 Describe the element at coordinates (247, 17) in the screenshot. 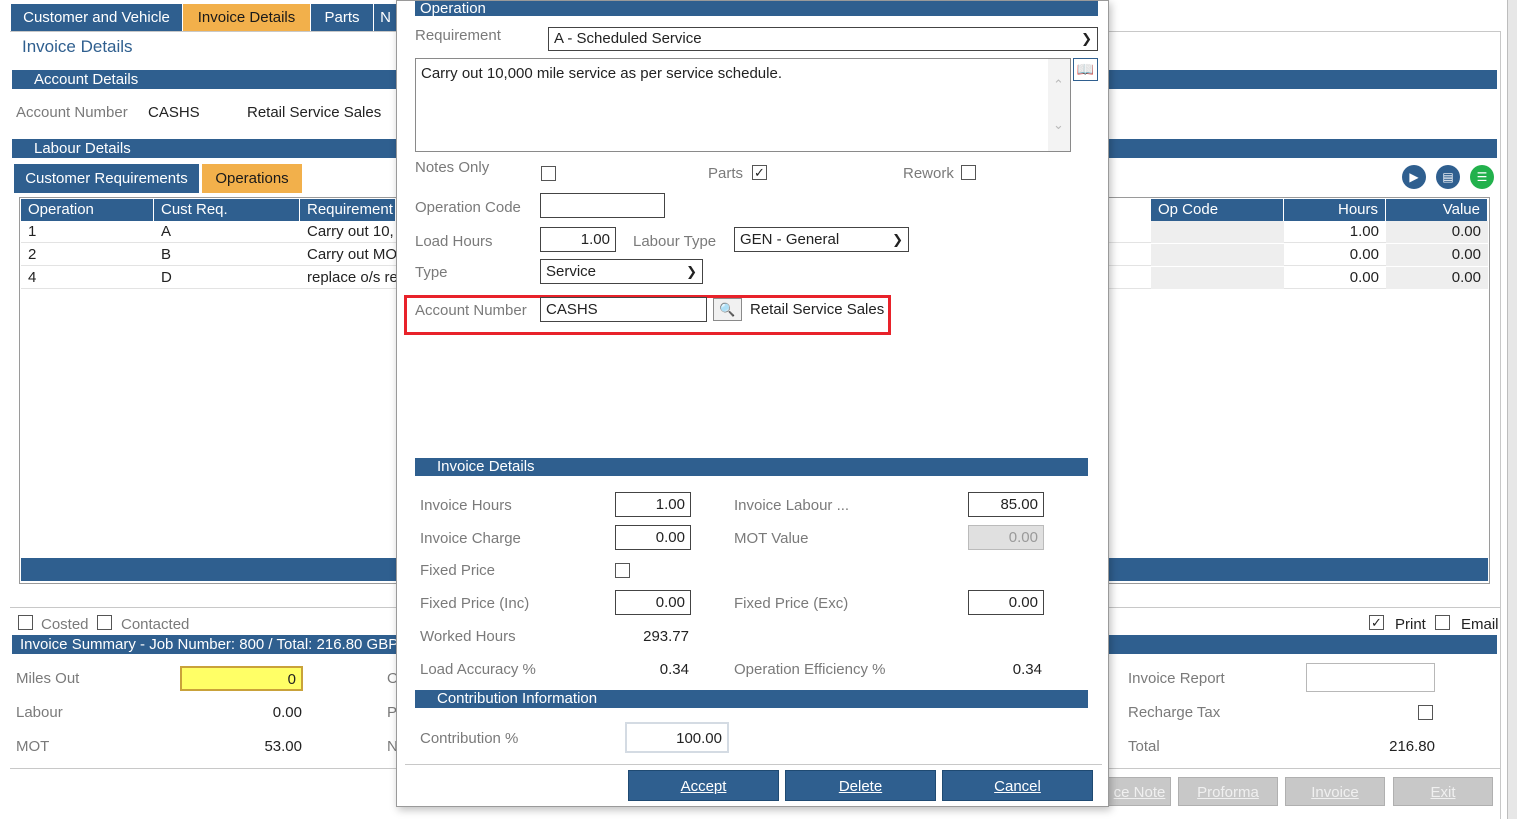

I see `tab-invoice-details: Invoice Details` at that location.